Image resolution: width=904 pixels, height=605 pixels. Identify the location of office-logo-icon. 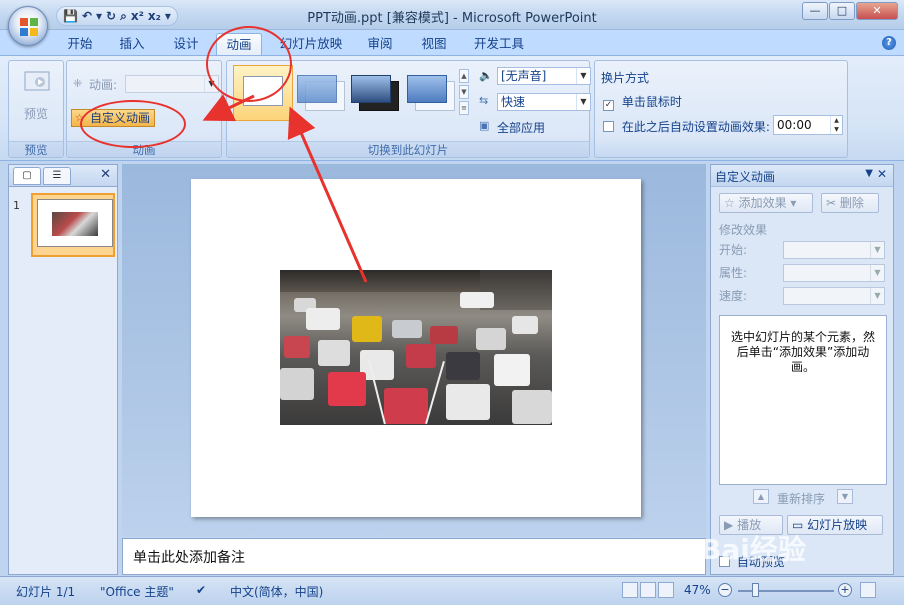
(29, 27).